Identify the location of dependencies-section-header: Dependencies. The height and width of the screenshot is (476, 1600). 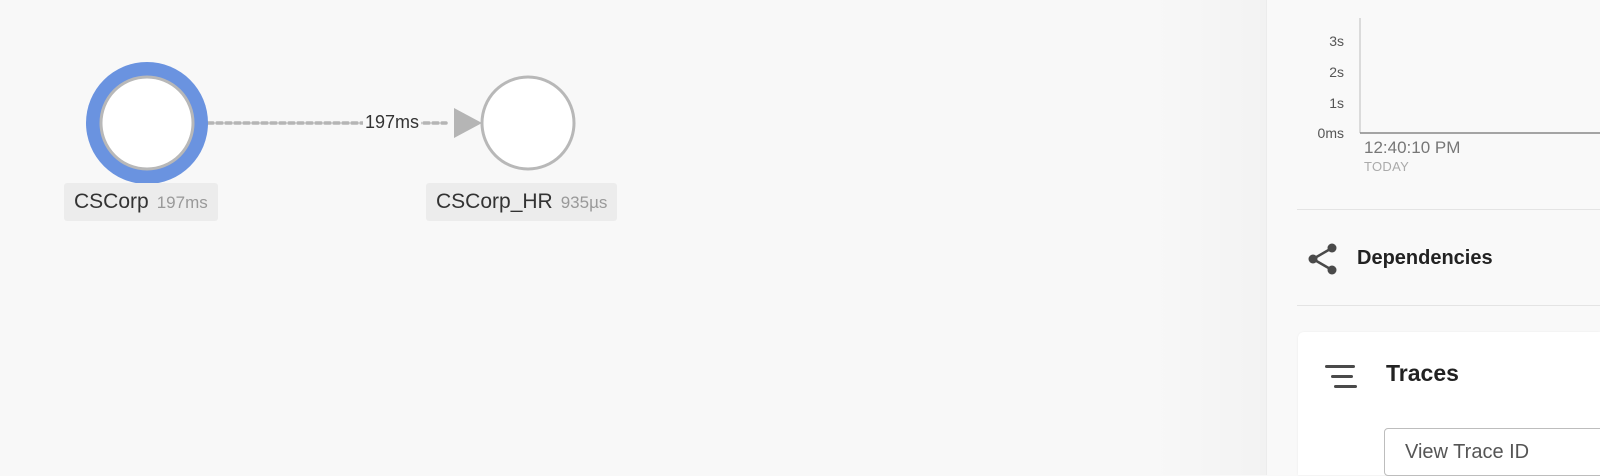
(1448, 258).